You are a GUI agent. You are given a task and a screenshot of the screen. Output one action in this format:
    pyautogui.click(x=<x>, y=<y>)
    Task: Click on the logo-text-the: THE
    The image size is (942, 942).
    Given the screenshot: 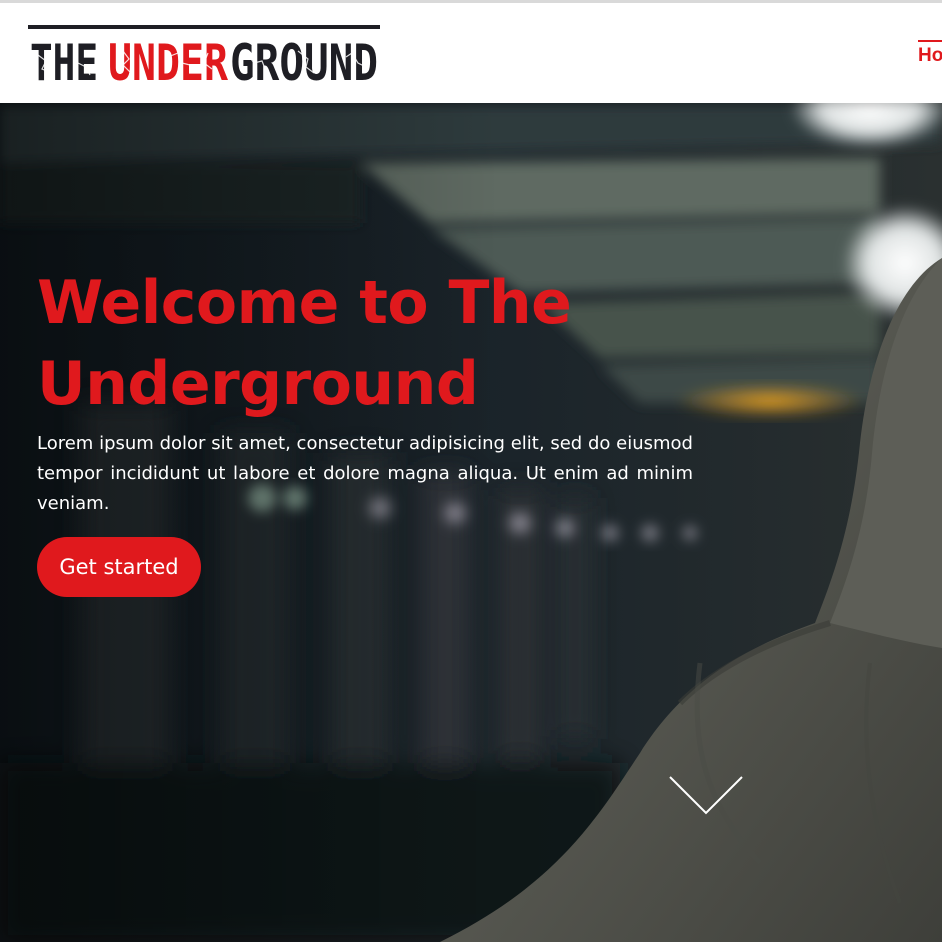 What is the action you would take?
    pyautogui.click(x=64, y=58)
    